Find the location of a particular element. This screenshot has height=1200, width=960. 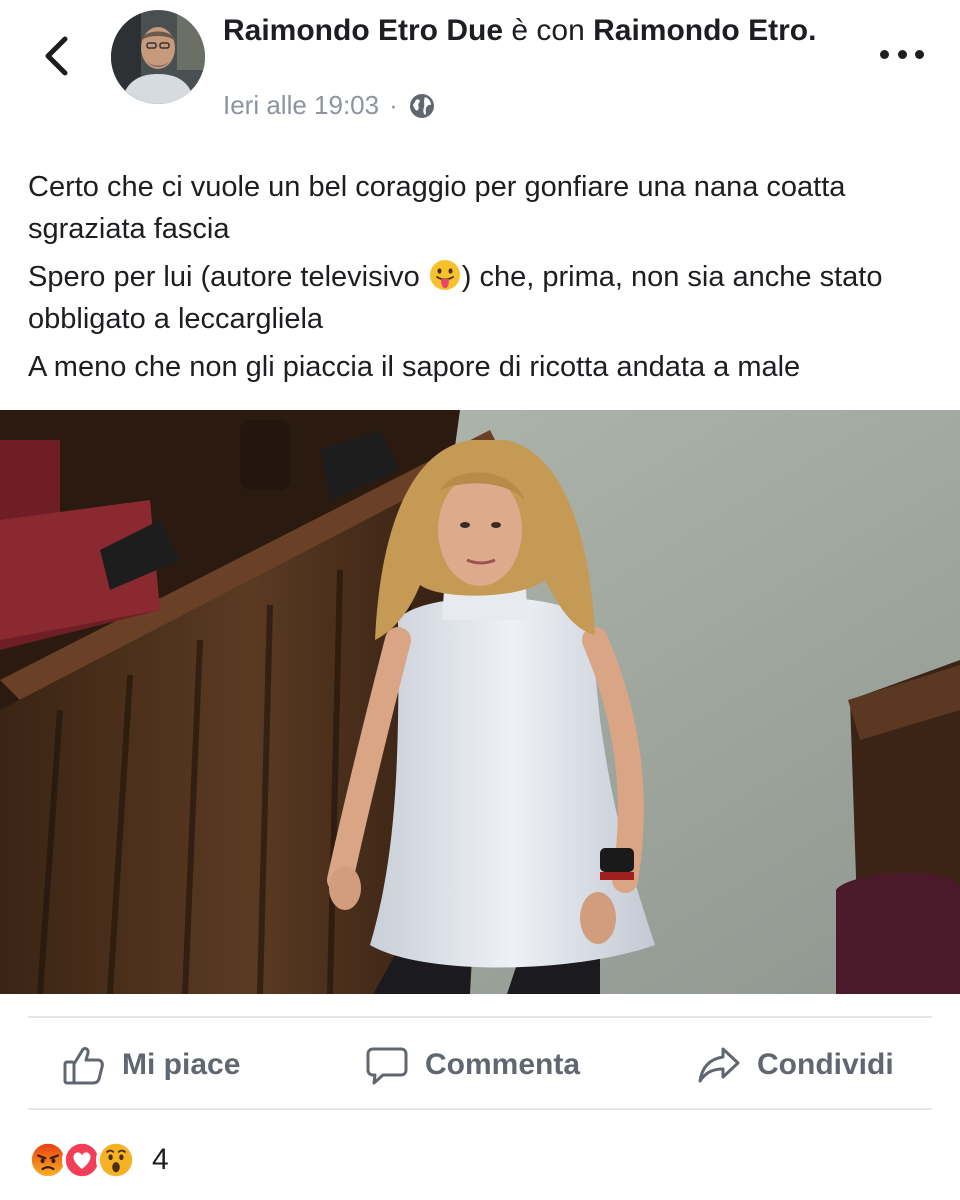

post-actions-bar: Mi piace Commenta Condividi is located at coordinates (480, 1065).